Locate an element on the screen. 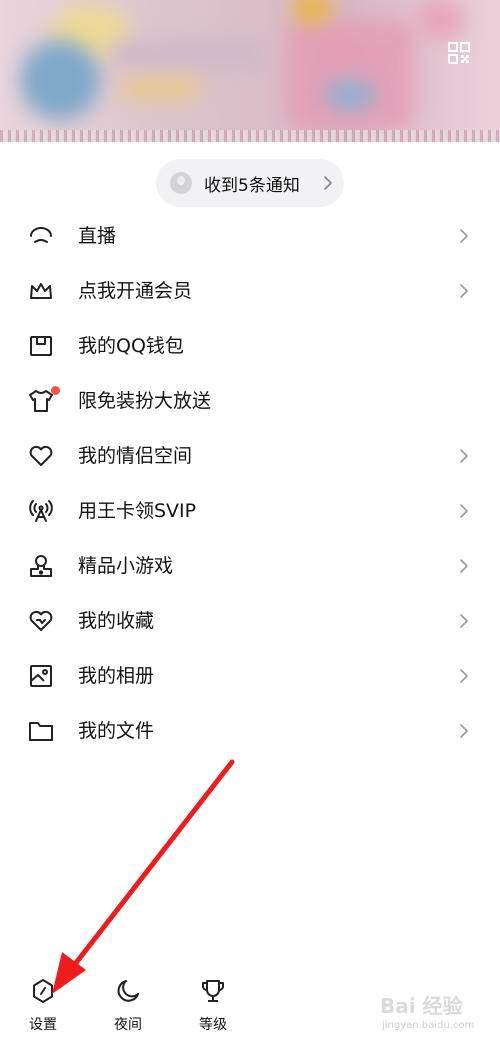  watermark-url: jingyan.baidu.com is located at coordinates (428, 1025).